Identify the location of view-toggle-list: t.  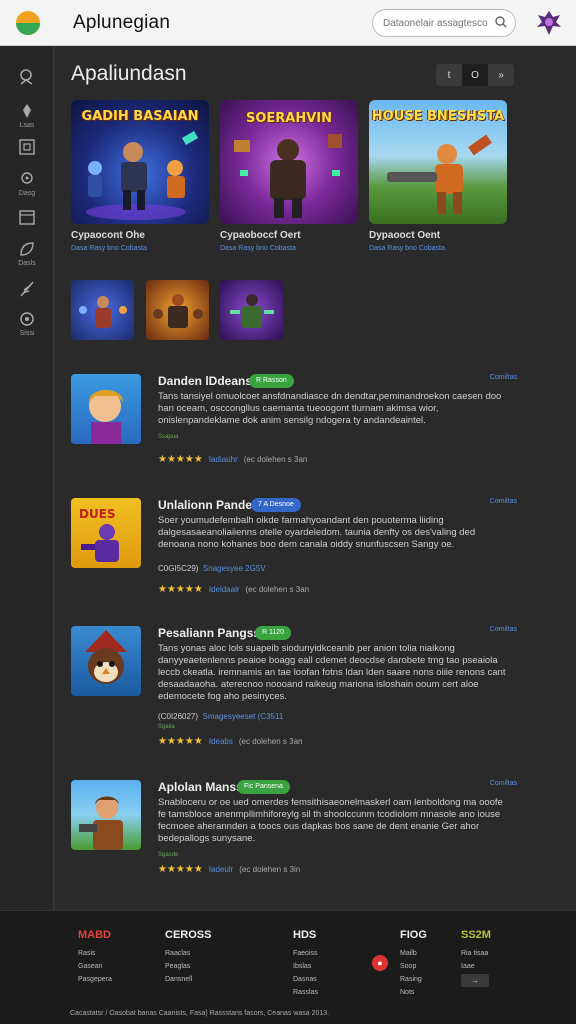
(449, 75).